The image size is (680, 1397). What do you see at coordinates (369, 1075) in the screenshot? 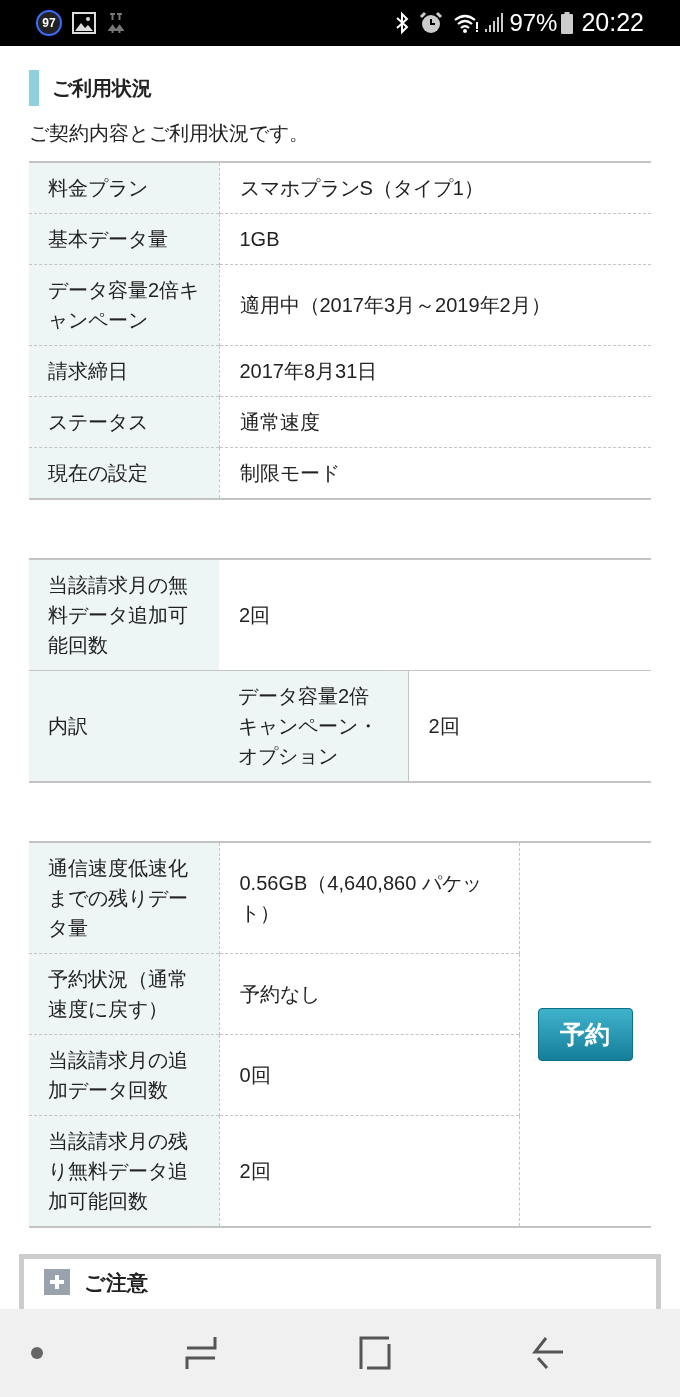
I see `table-value-cell: 0回` at bounding box center [369, 1075].